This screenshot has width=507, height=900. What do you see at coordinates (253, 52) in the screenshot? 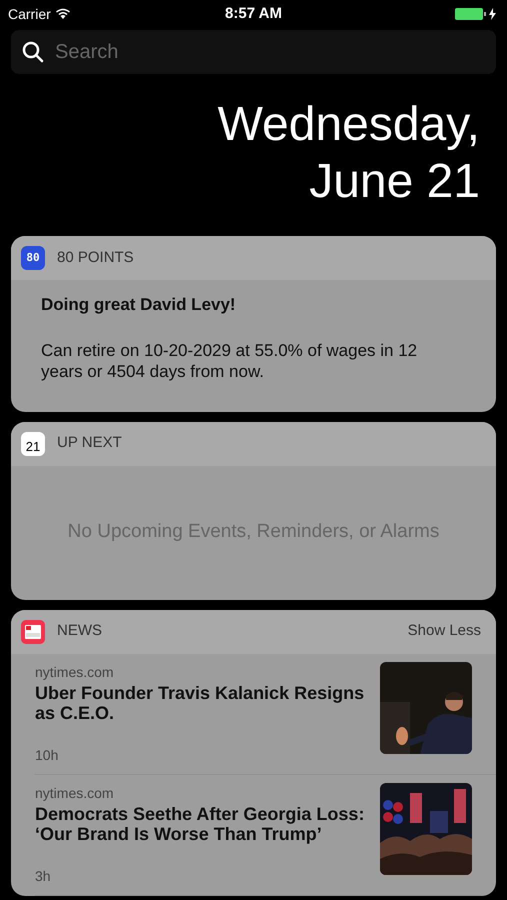
I see `search-field: Search` at bounding box center [253, 52].